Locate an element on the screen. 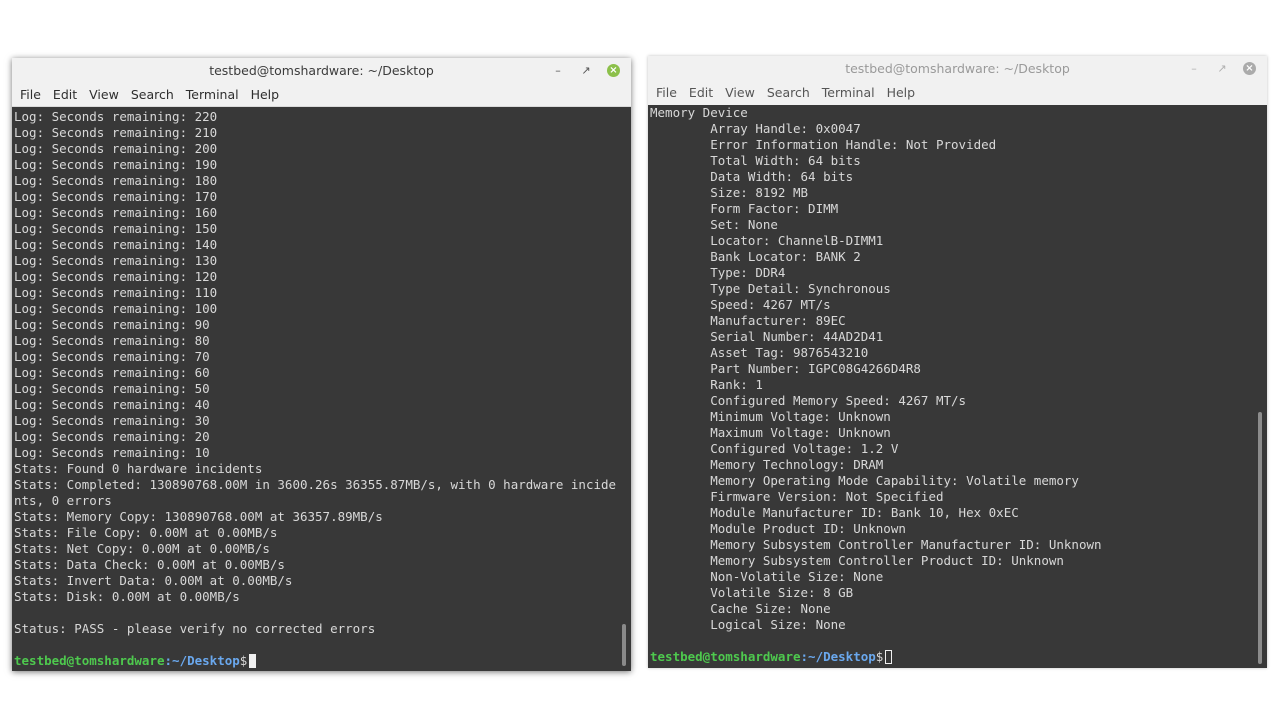  terminal-line: Log: Seconds remaining: 20 is located at coordinates (112, 436).